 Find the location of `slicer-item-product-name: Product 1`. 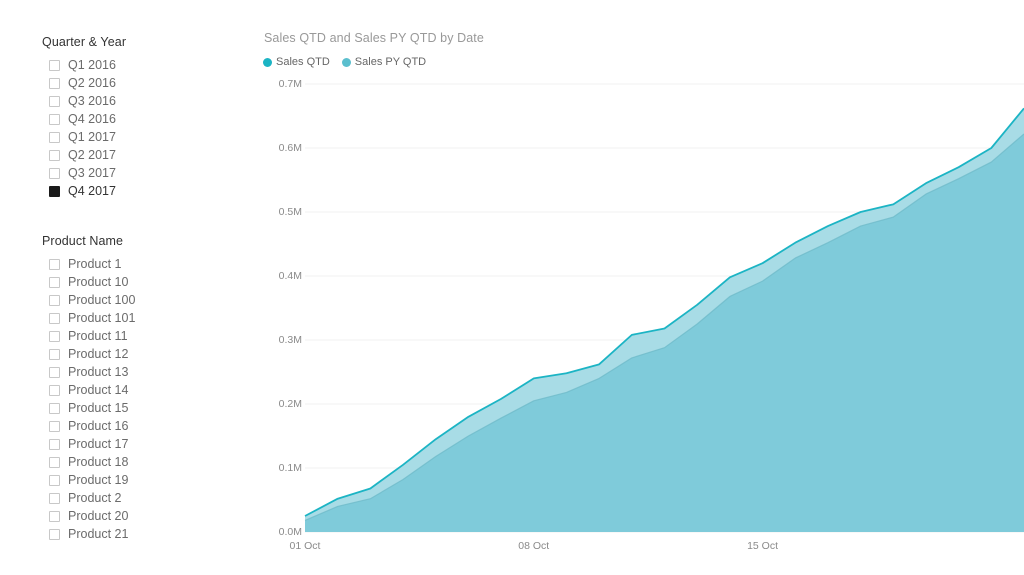

slicer-item-product-name: Product 1 is located at coordinates (137, 264).